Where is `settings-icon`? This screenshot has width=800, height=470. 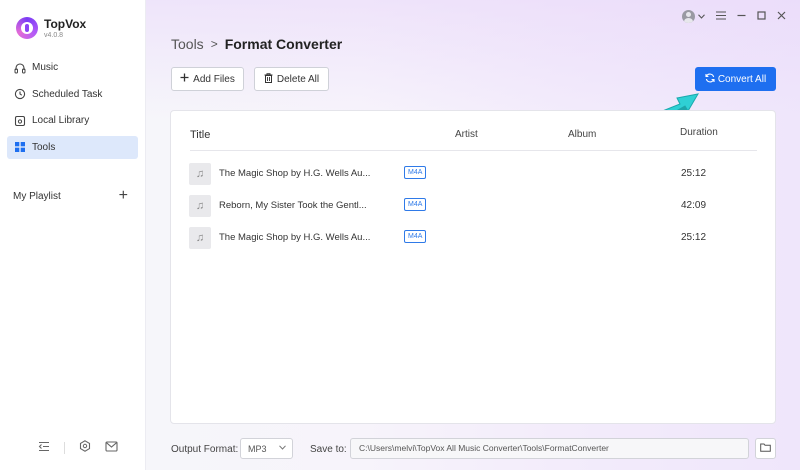
settings-icon is located at coordinates (85, 447).